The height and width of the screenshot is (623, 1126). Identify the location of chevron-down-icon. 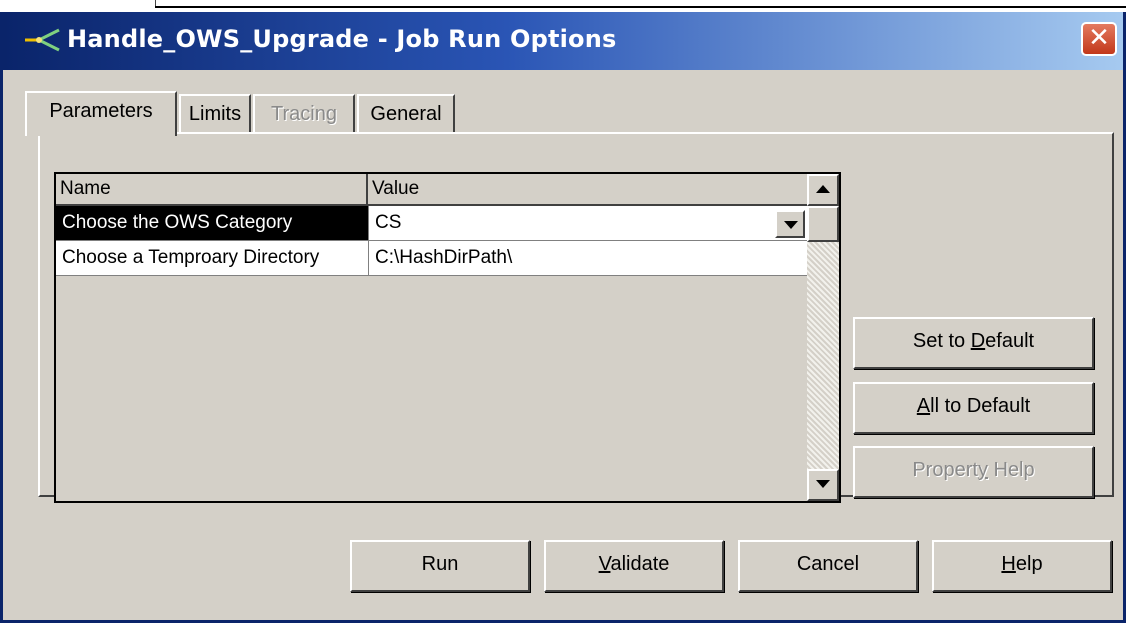
(791, 225).